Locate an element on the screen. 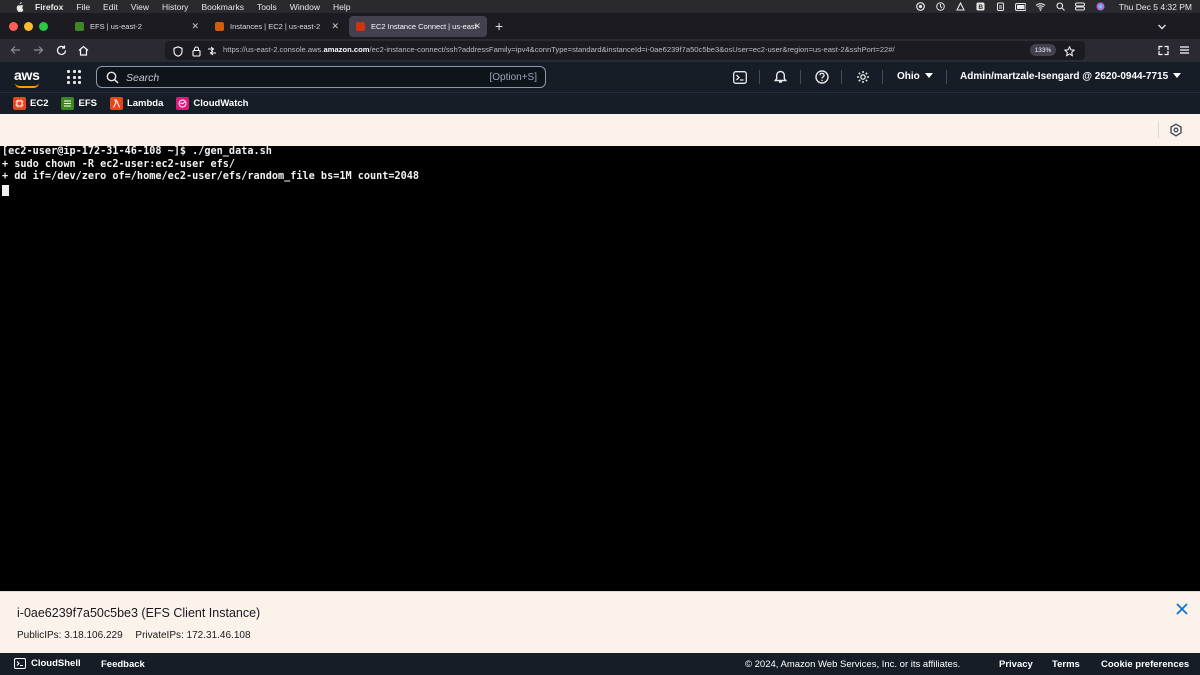 This screenshot has width=1200, height=675. menu-app-firefox: Firefox is located at coordinates (49, 7).